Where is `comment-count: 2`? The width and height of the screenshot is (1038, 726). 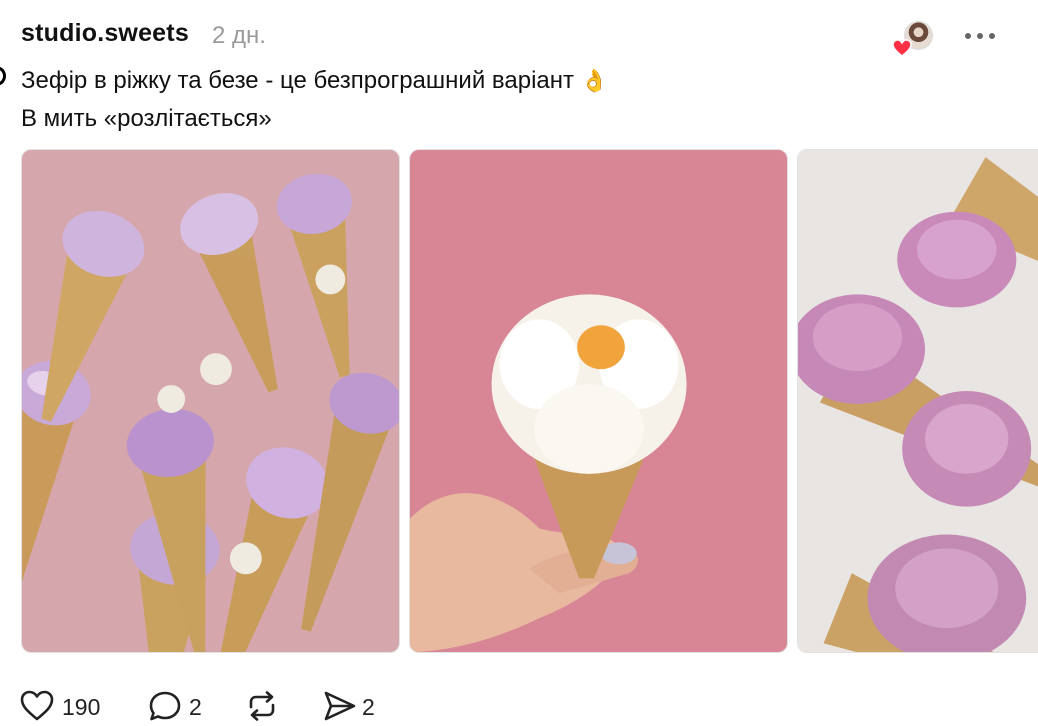
comment-count: 2 is located at coordinates (195, 707).